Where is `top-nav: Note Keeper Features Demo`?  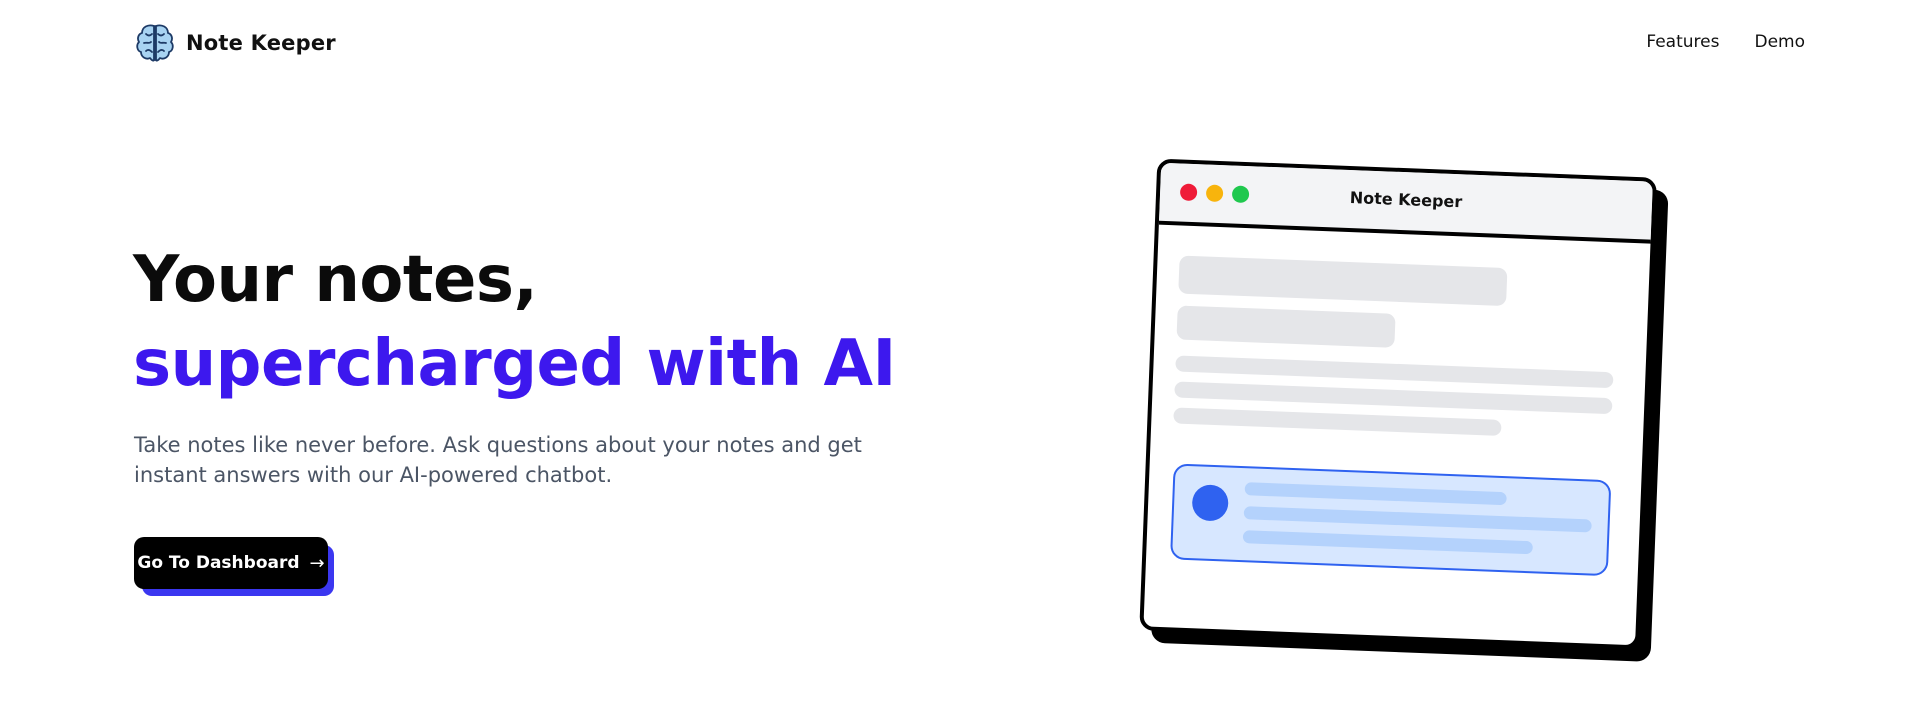 top-nav: Note Keeper Features Demo is located at coordinates (960, 43).